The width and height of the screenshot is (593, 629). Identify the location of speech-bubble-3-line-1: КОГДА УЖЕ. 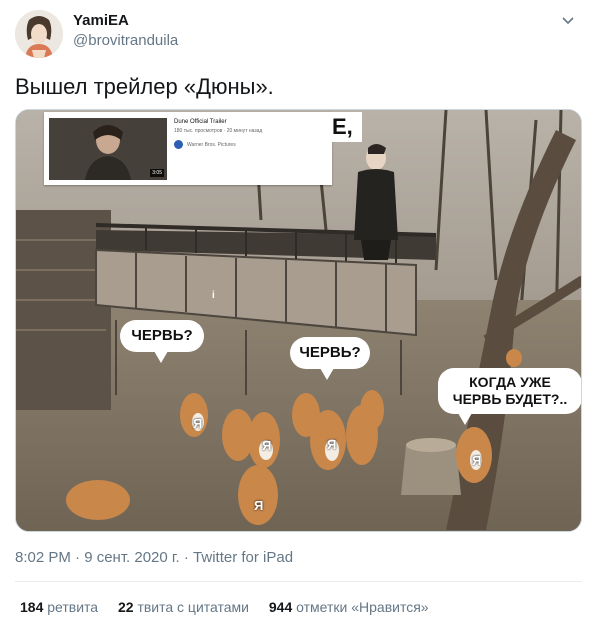
(510, 382).